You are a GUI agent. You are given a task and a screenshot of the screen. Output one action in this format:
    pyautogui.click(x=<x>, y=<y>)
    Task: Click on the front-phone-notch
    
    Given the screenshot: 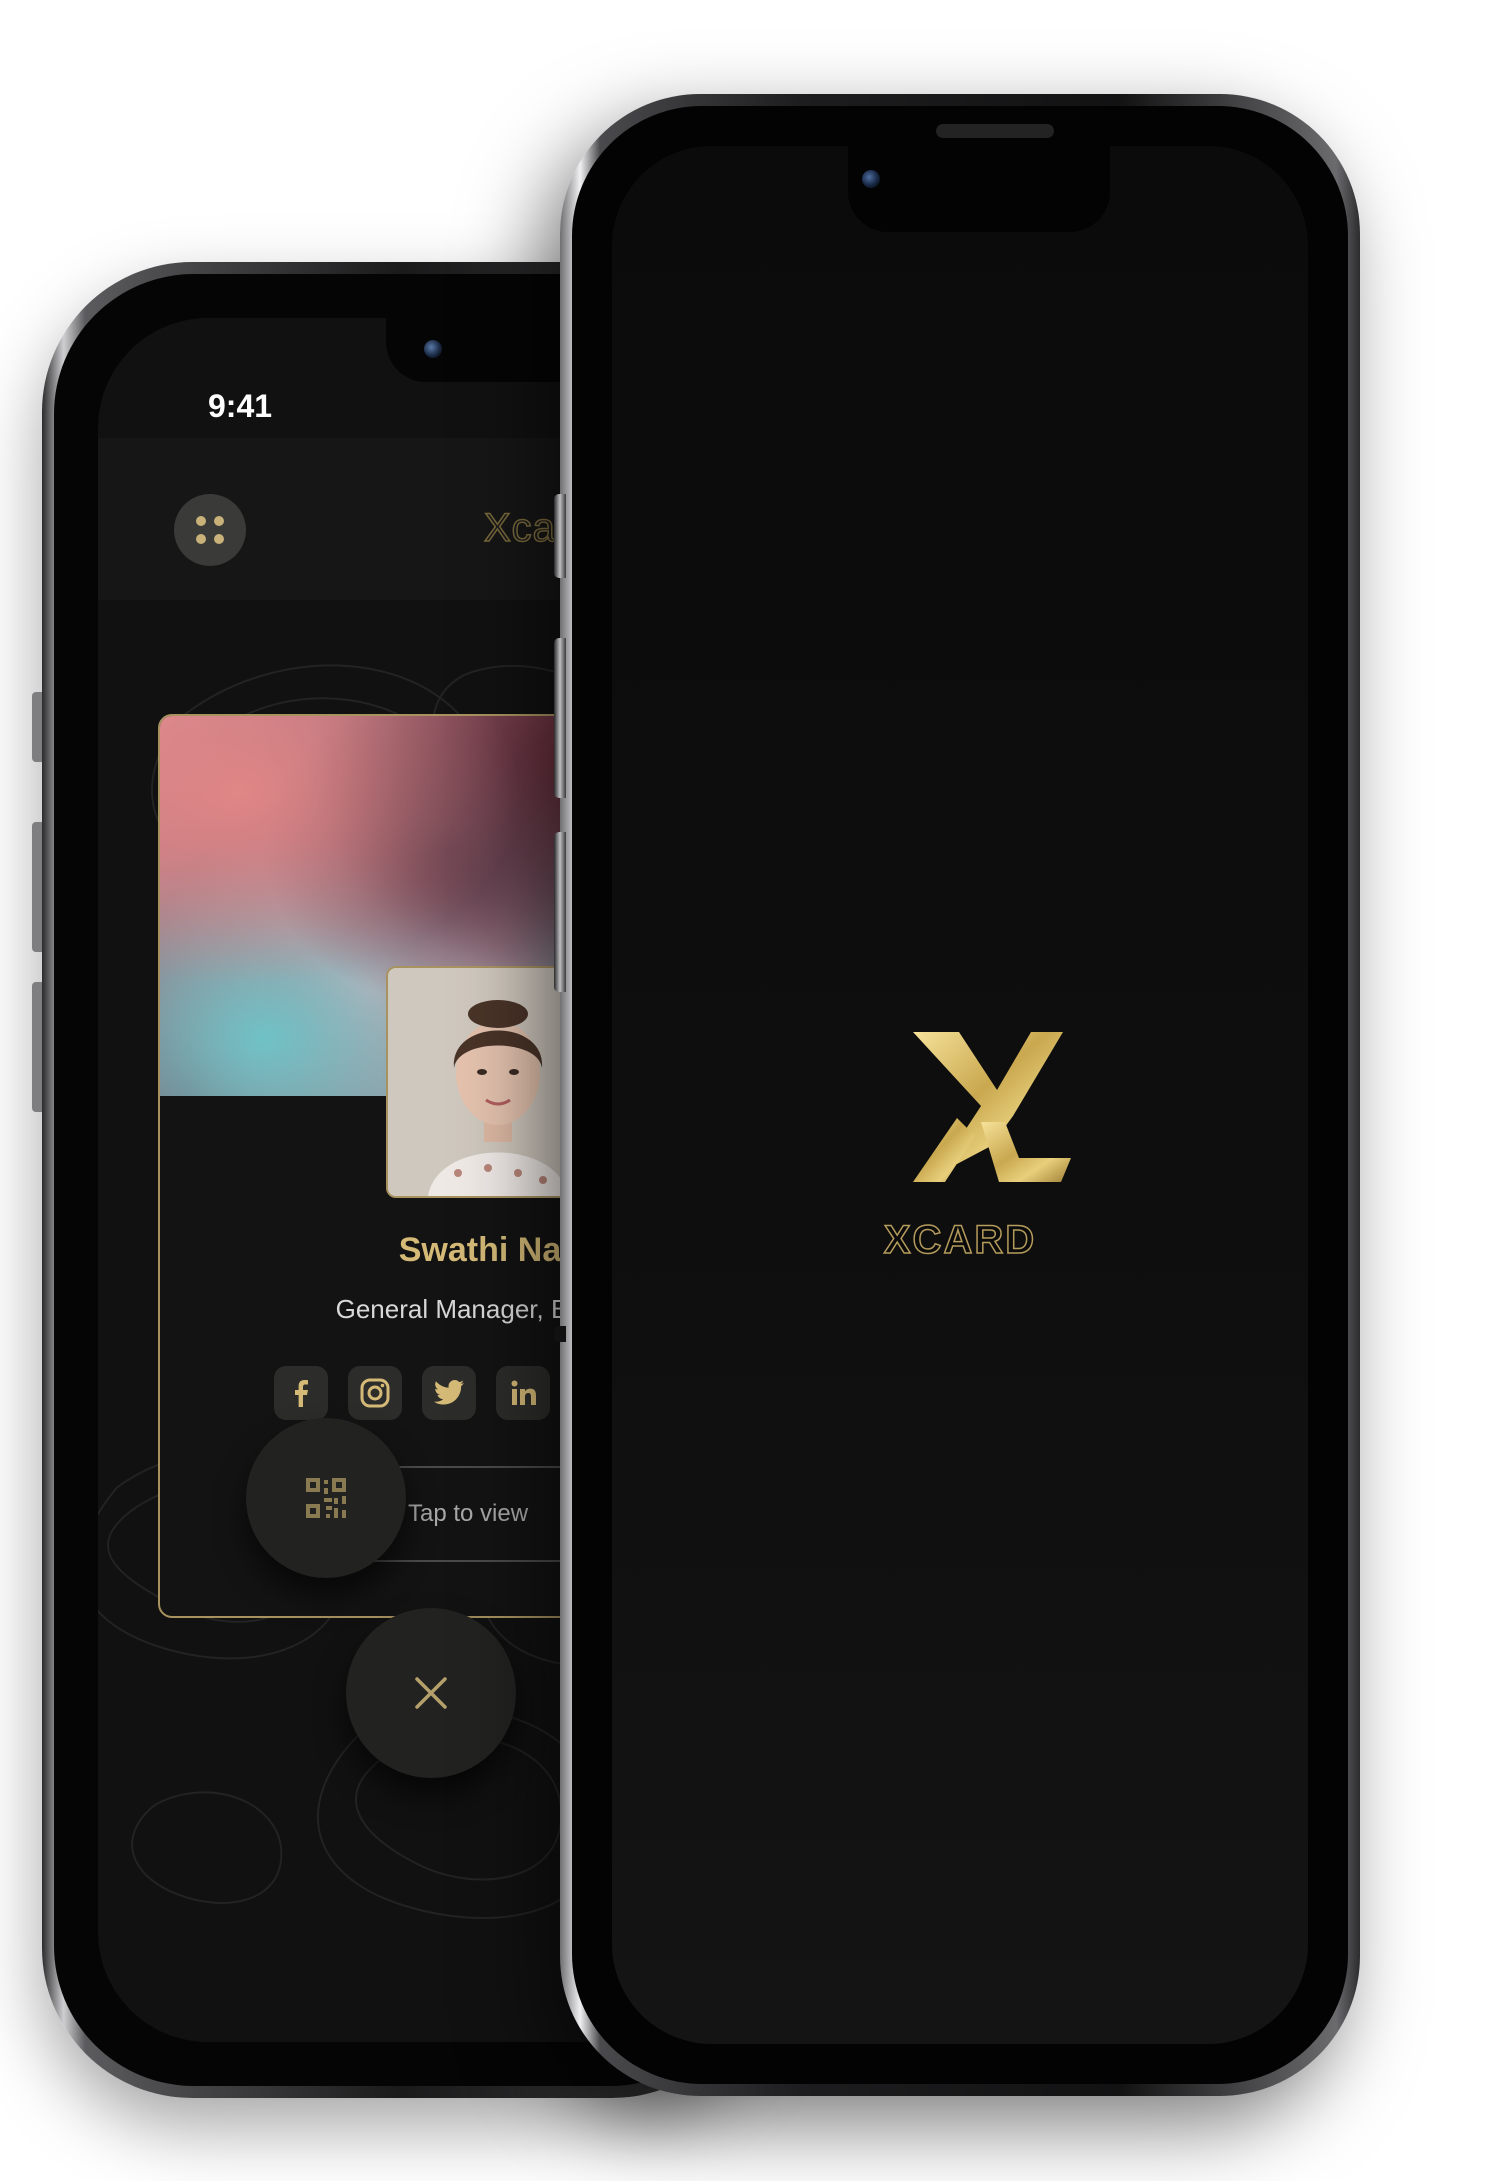 What is the action you would take?
    pyautogui.click(x=979, y=189)
    